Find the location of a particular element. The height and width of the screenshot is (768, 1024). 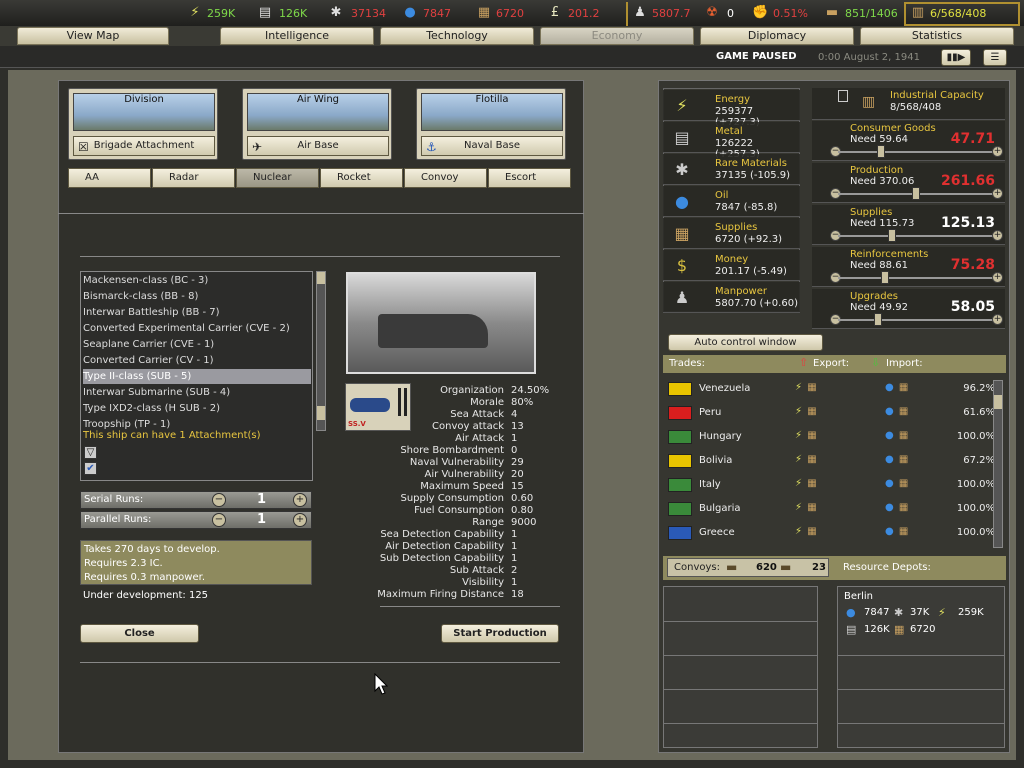

close-button: Close is located at coordinates (139, 633).